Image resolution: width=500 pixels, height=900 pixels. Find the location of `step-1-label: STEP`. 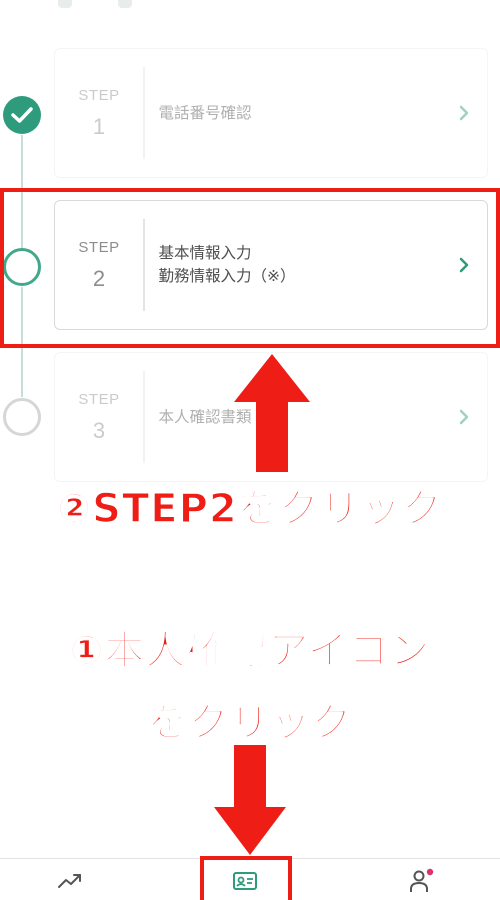

step-1-label: STEP is located at coordinates (99, 95).